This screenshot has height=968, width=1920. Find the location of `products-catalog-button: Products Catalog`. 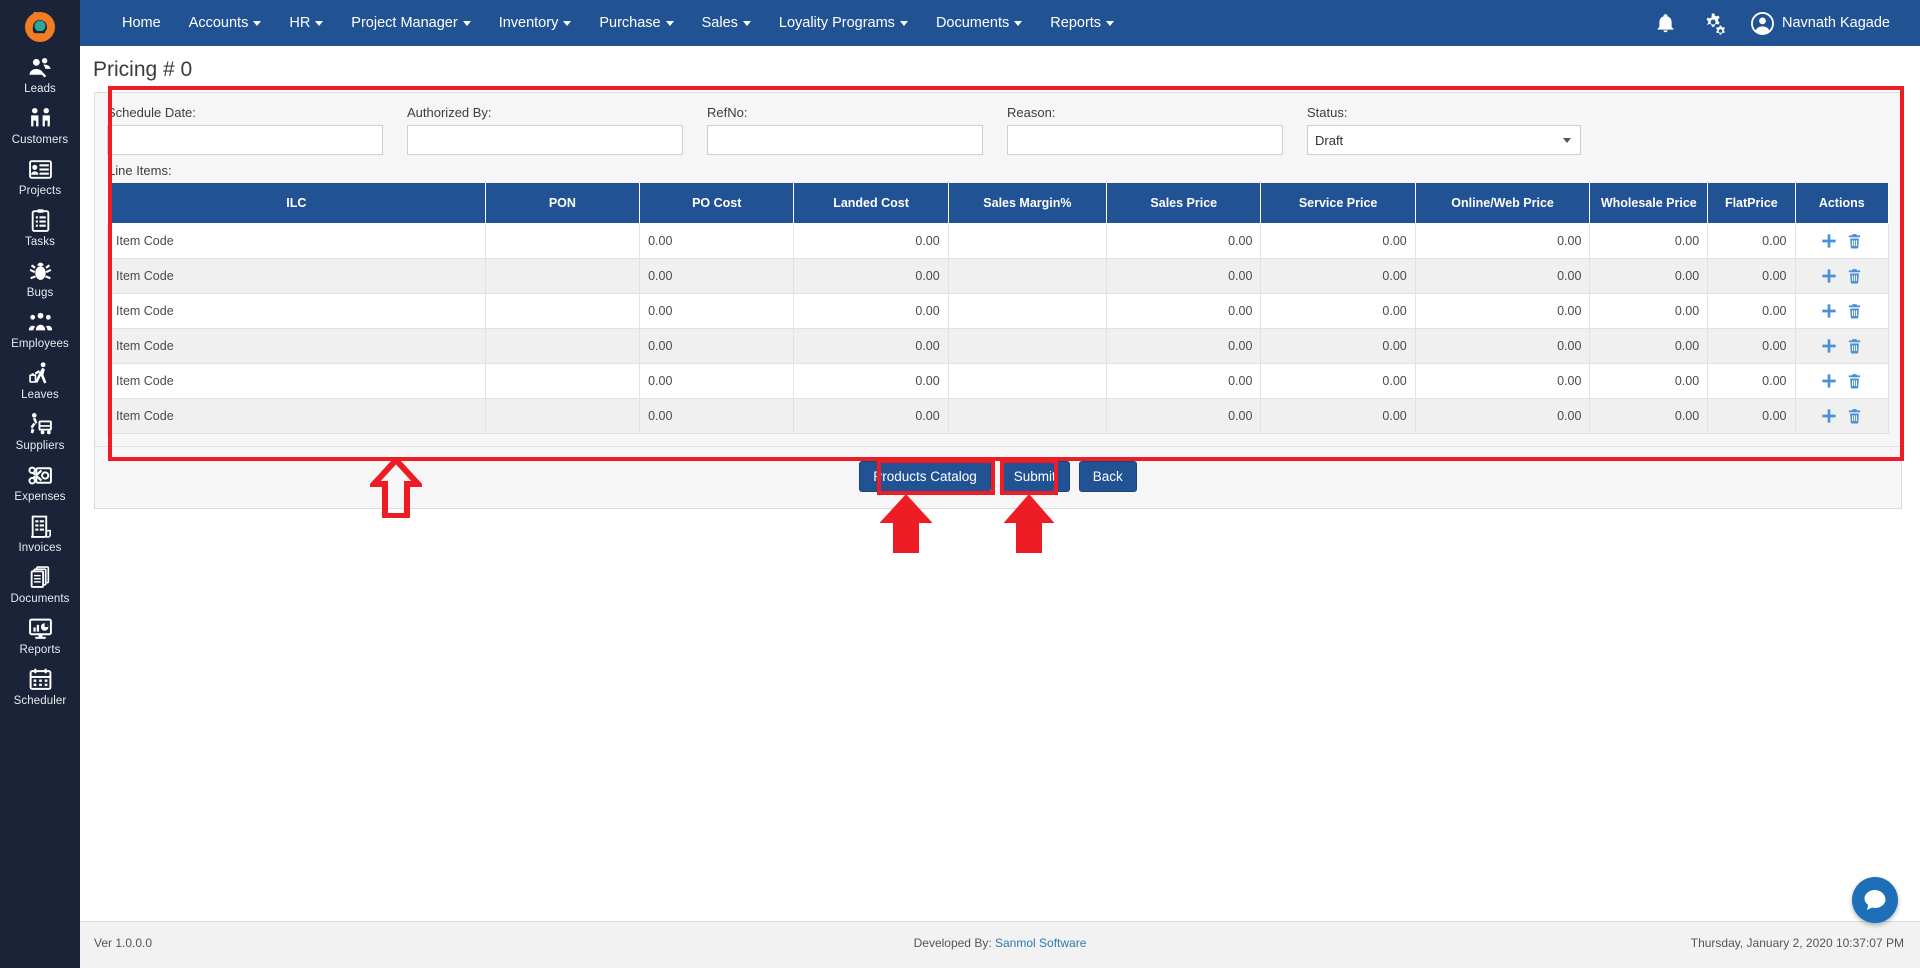

products-catalog-button: Products Catalog is located at coordinates (925, 476).